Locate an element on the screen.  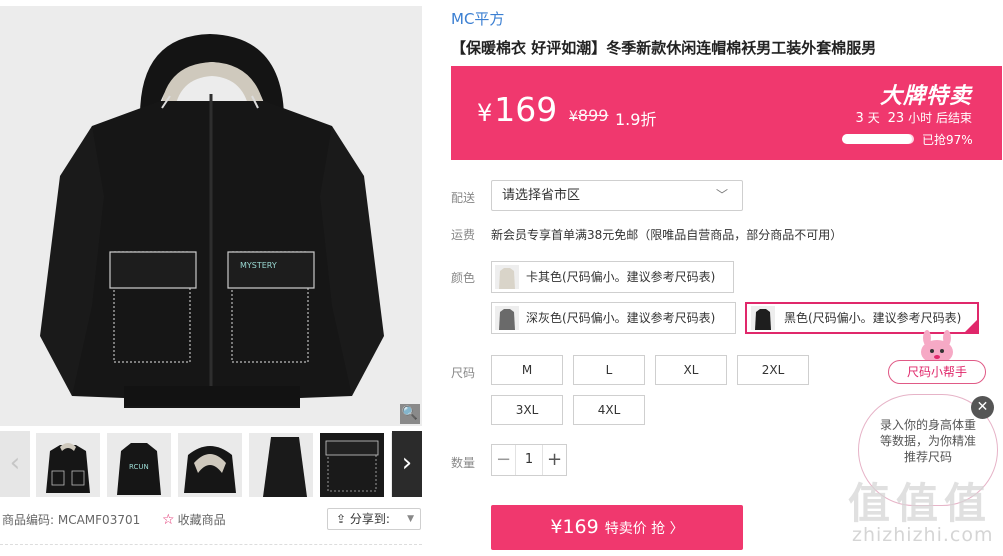
chevron-down-icon: ﹀ is located at coordinates (721, 195).